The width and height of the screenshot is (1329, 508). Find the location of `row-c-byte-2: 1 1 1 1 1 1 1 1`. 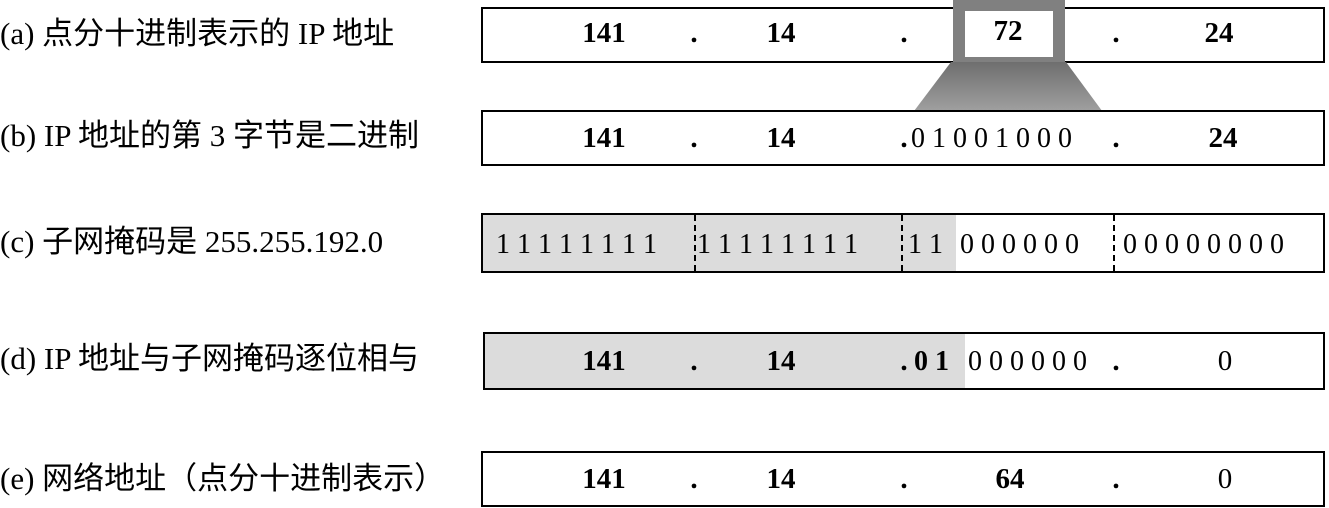

row-c-byte-2: 1 1 1 1 1 1 1 1 is located at coordinates (777, 244).